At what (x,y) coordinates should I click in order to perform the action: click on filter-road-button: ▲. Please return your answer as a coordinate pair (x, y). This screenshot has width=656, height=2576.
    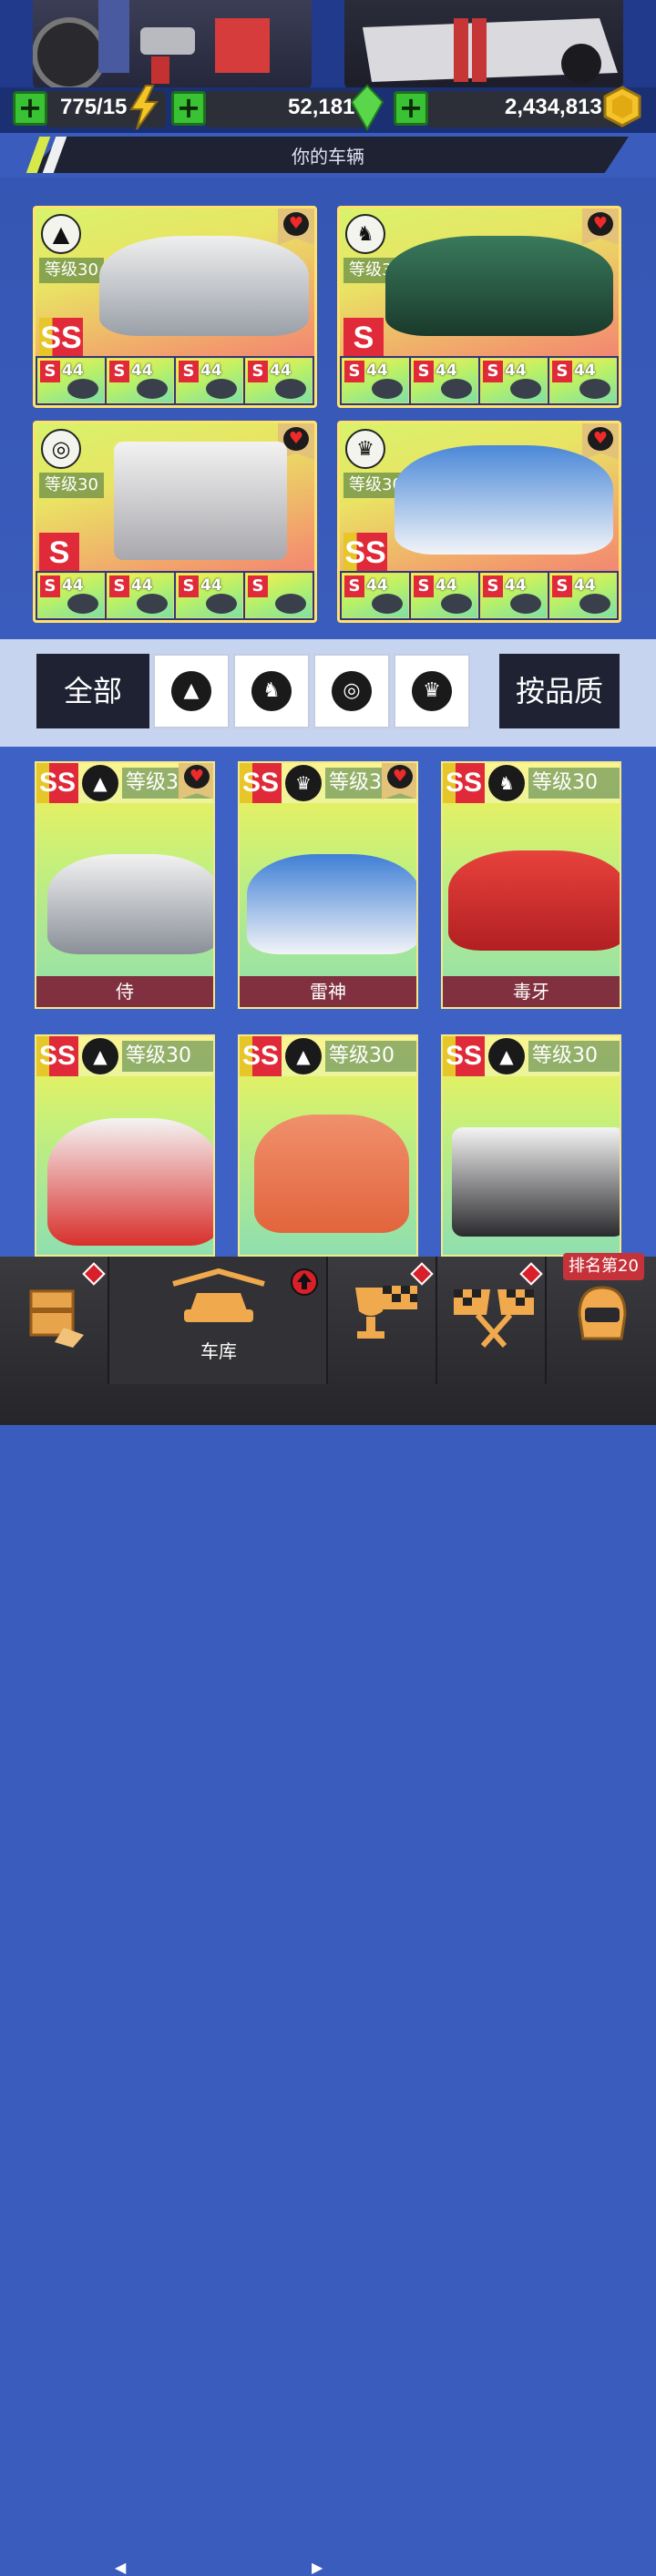
    Looking at the image, I should click on (191, 691).